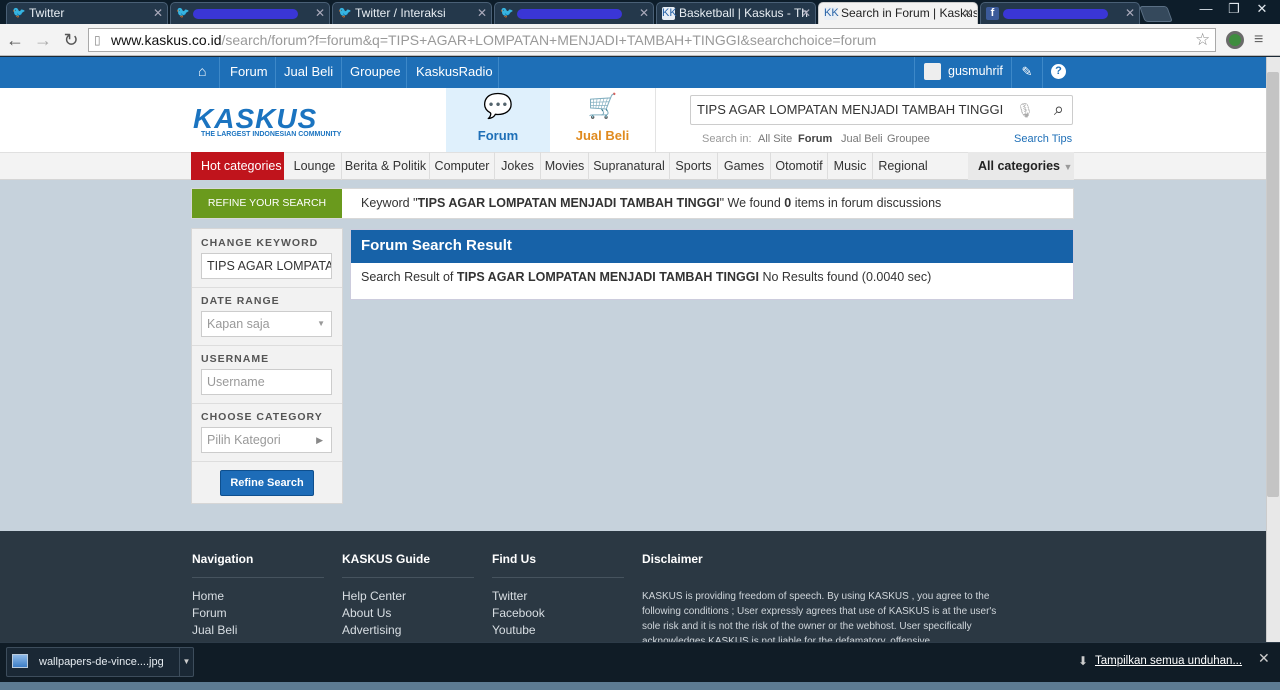  Describe the element at coordinates (249, 72) in the screenshot. I see `topnav-forum: Forum` at that location.